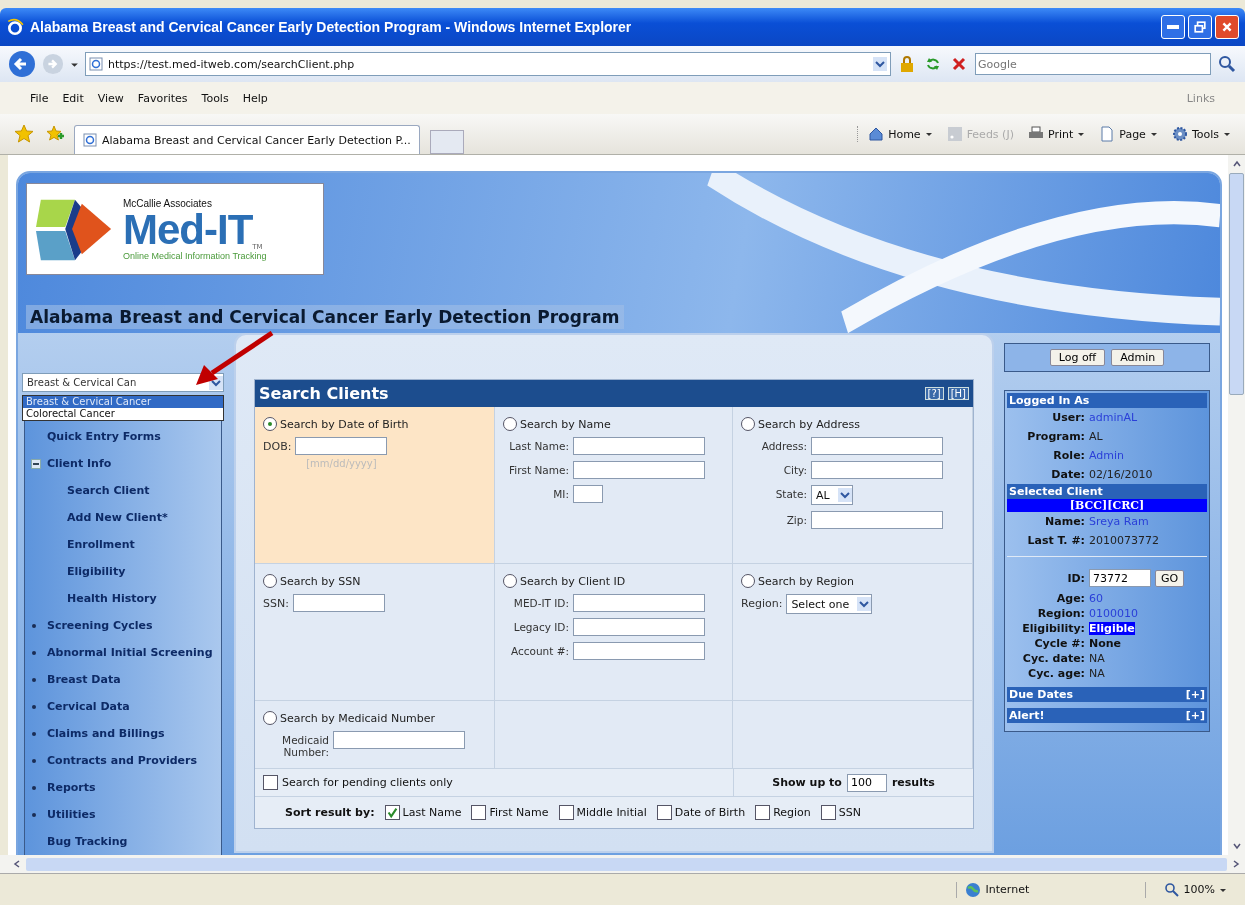 The width and height of the screenshot is (1245, 905). Describe the element at coordinates (866, 782) in the screenshot. I see `limit-field: 100` at that location.